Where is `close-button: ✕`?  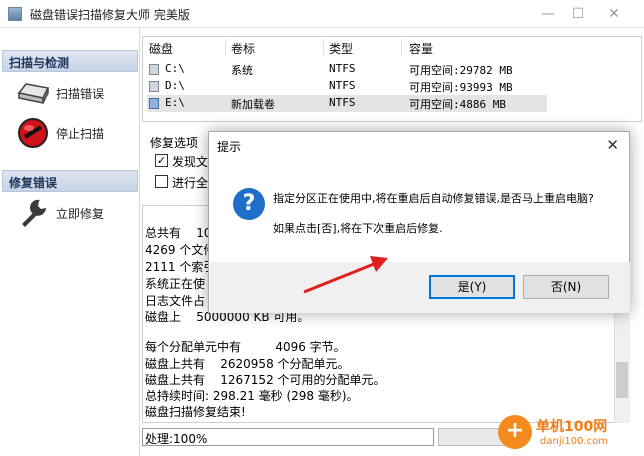 close-button: ✕ is located at coordinates (614, 14).